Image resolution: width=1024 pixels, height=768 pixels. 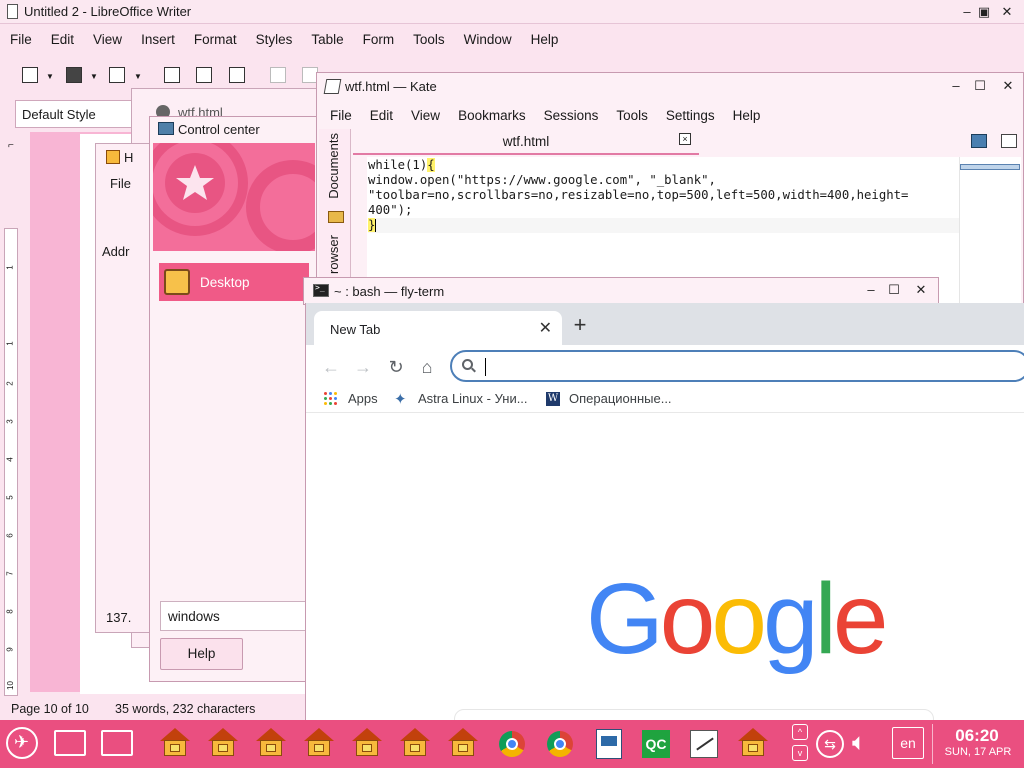 I want to click on quick-open-icon, so click(x=979, y=141).